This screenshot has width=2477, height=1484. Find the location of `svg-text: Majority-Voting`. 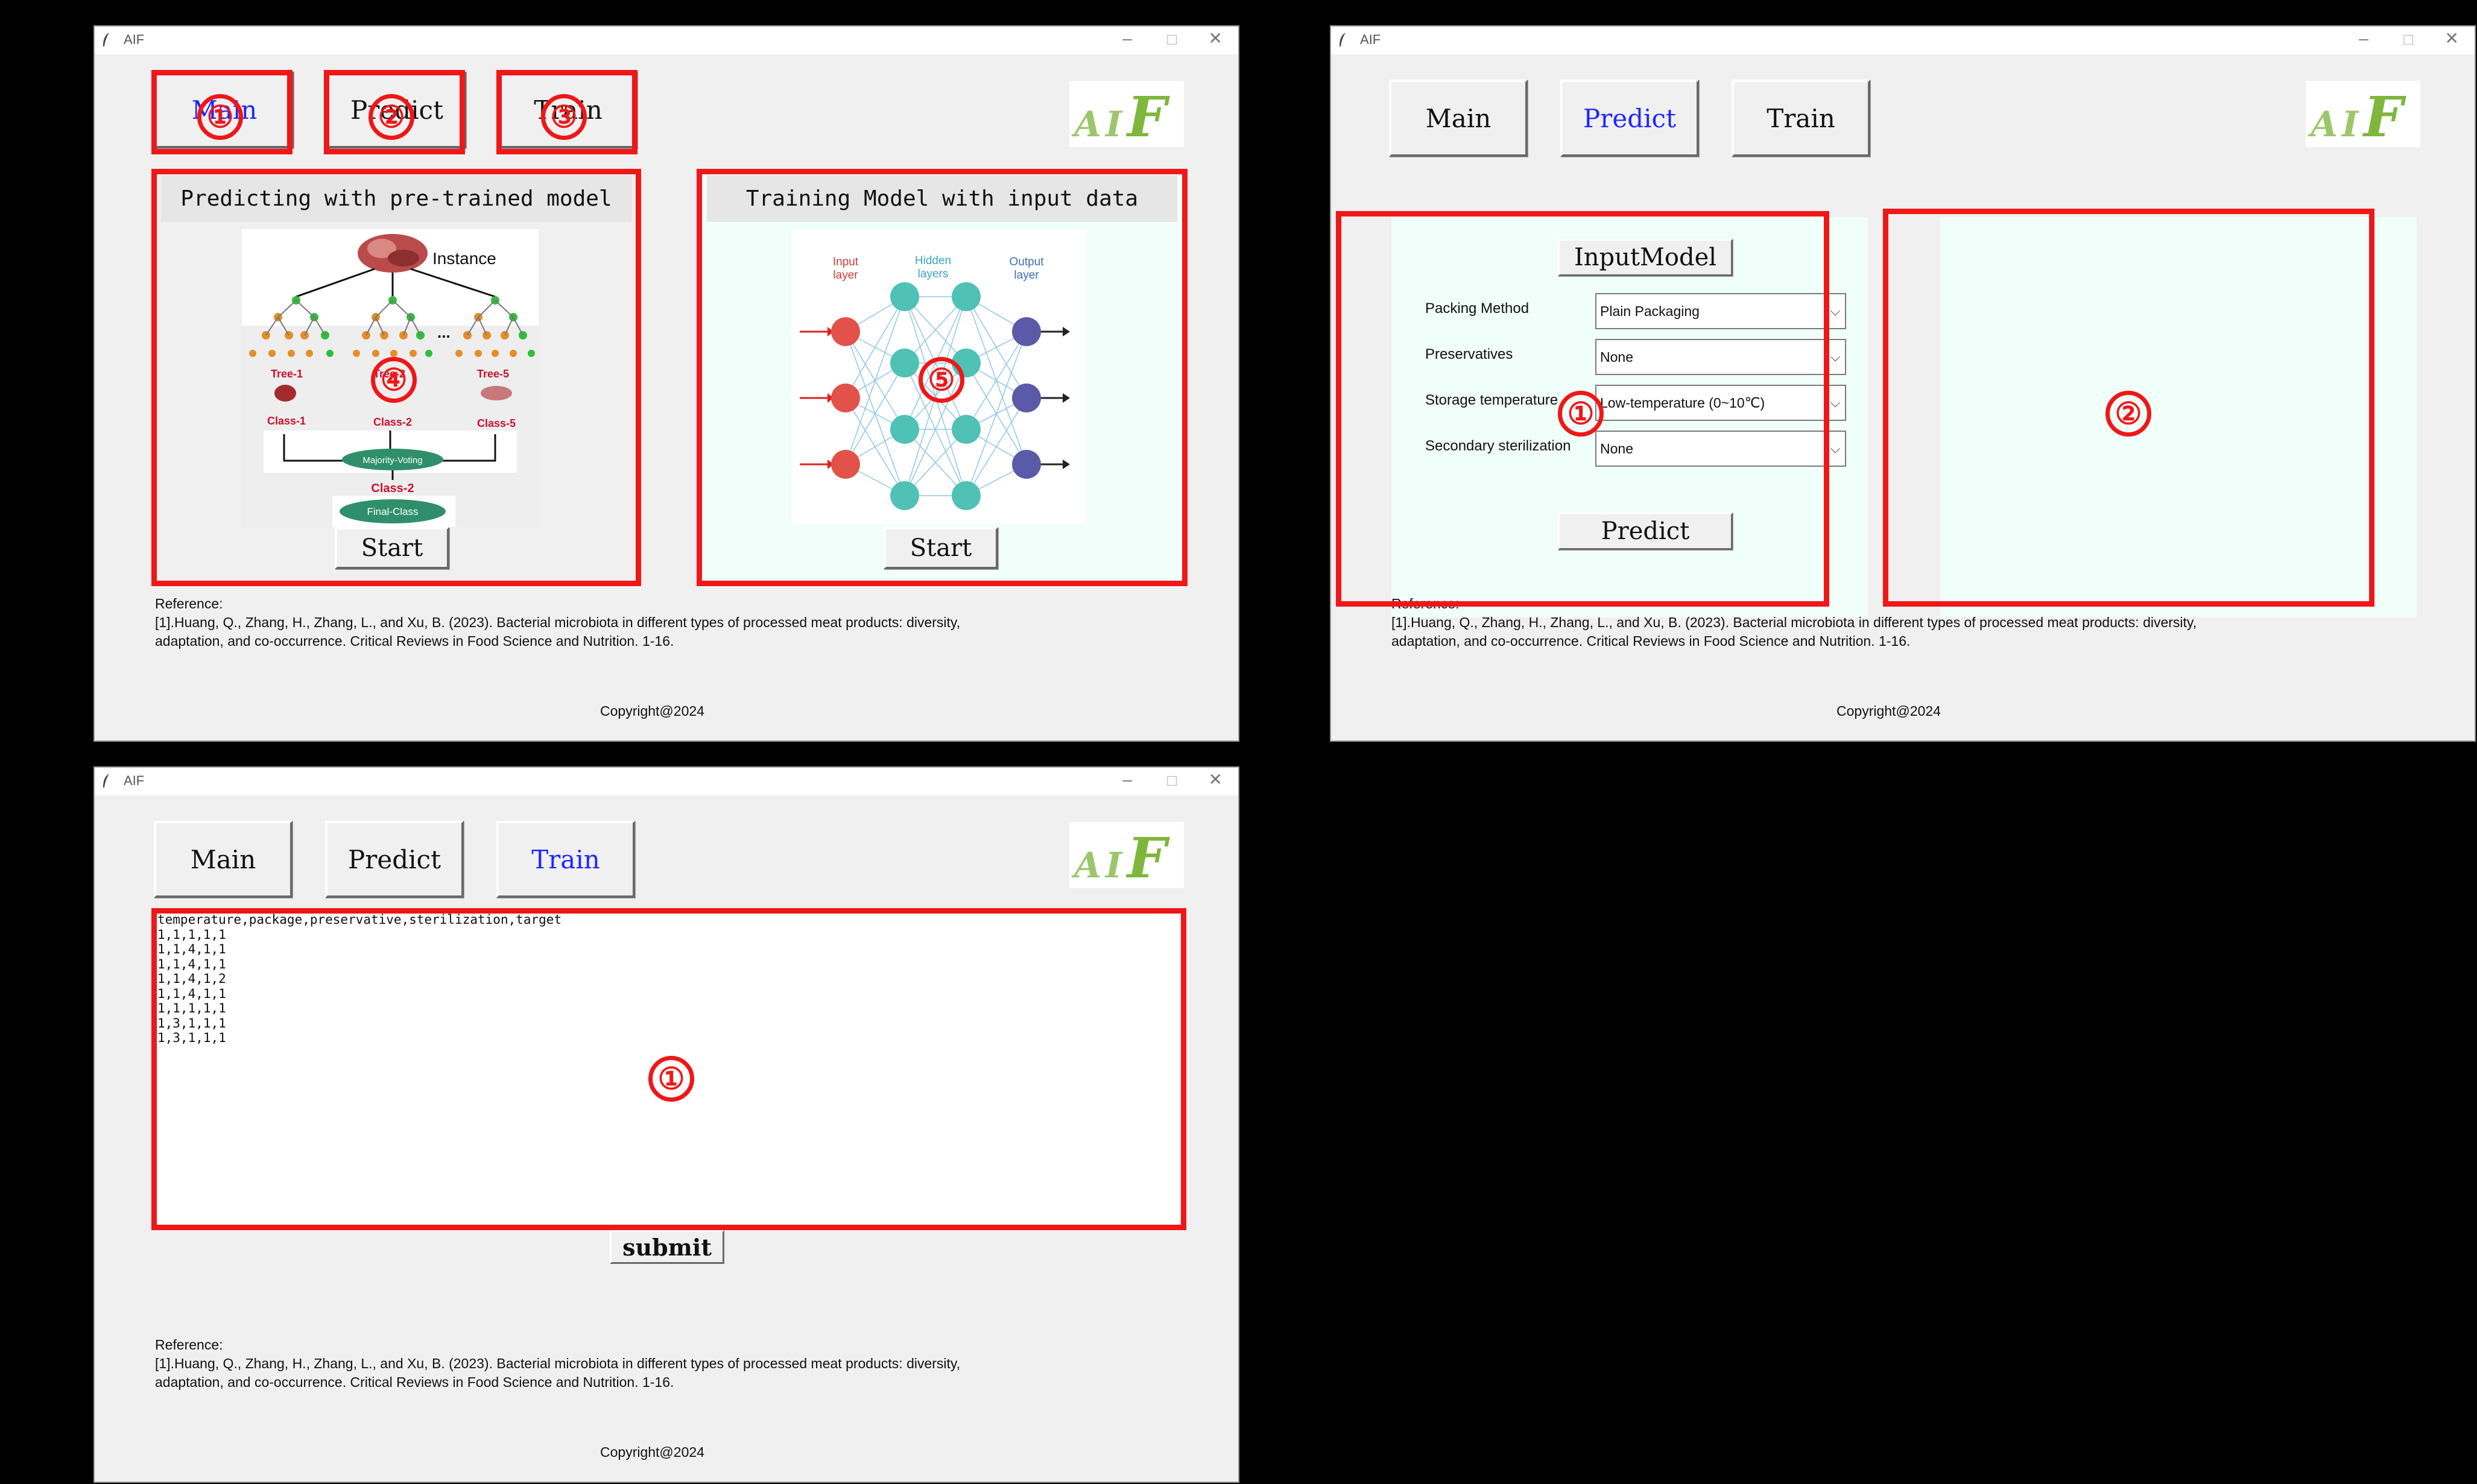

svg-text: Majority-Voting is located at coordinates (392, 460).